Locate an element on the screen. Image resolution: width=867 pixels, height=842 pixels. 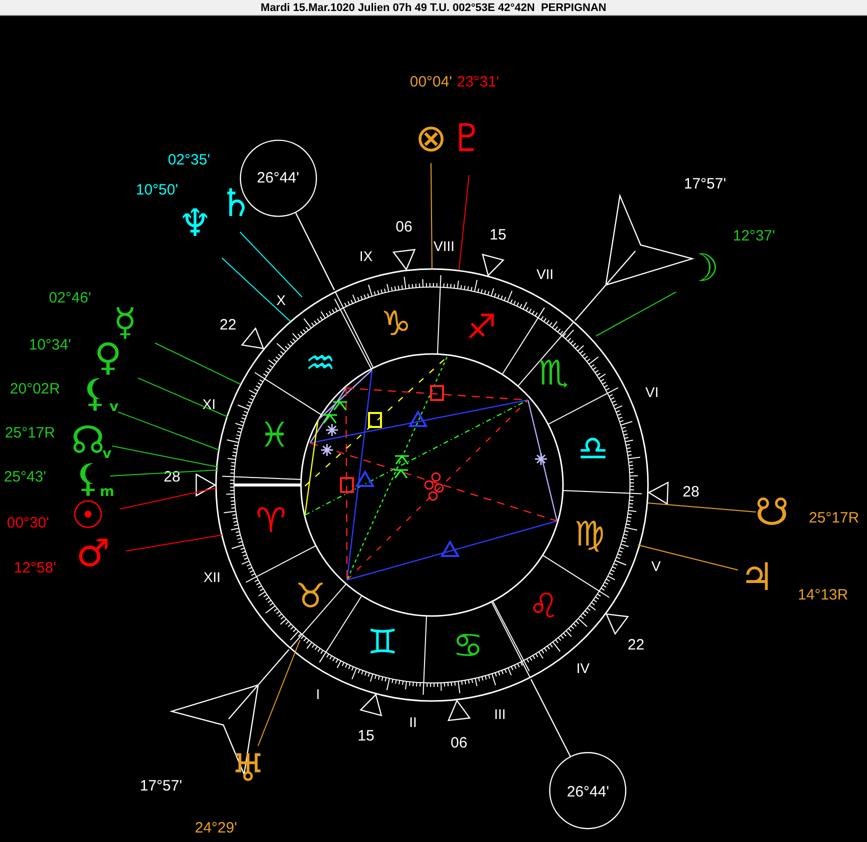
planet-glyph: ☋ is located at coordinates (772, 512).